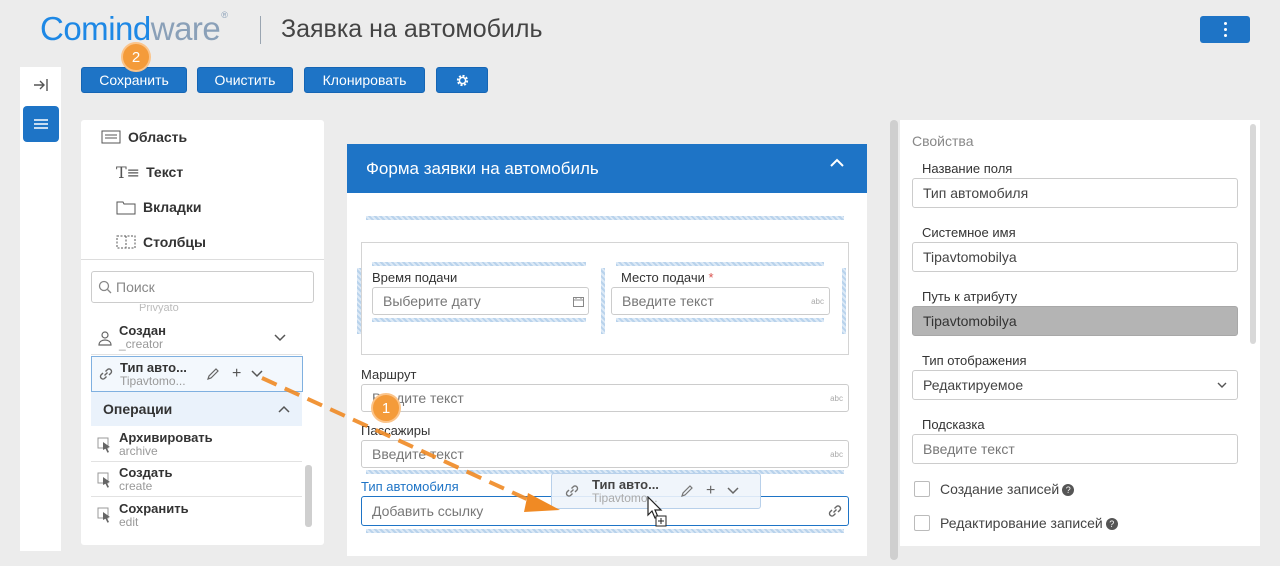 The height and width of the screenshot is (566, 1280). Describe the element at coordinates (1075, 321) in the screenshot. I see `attribute-path-input: Tipavtomobilya` at that location.